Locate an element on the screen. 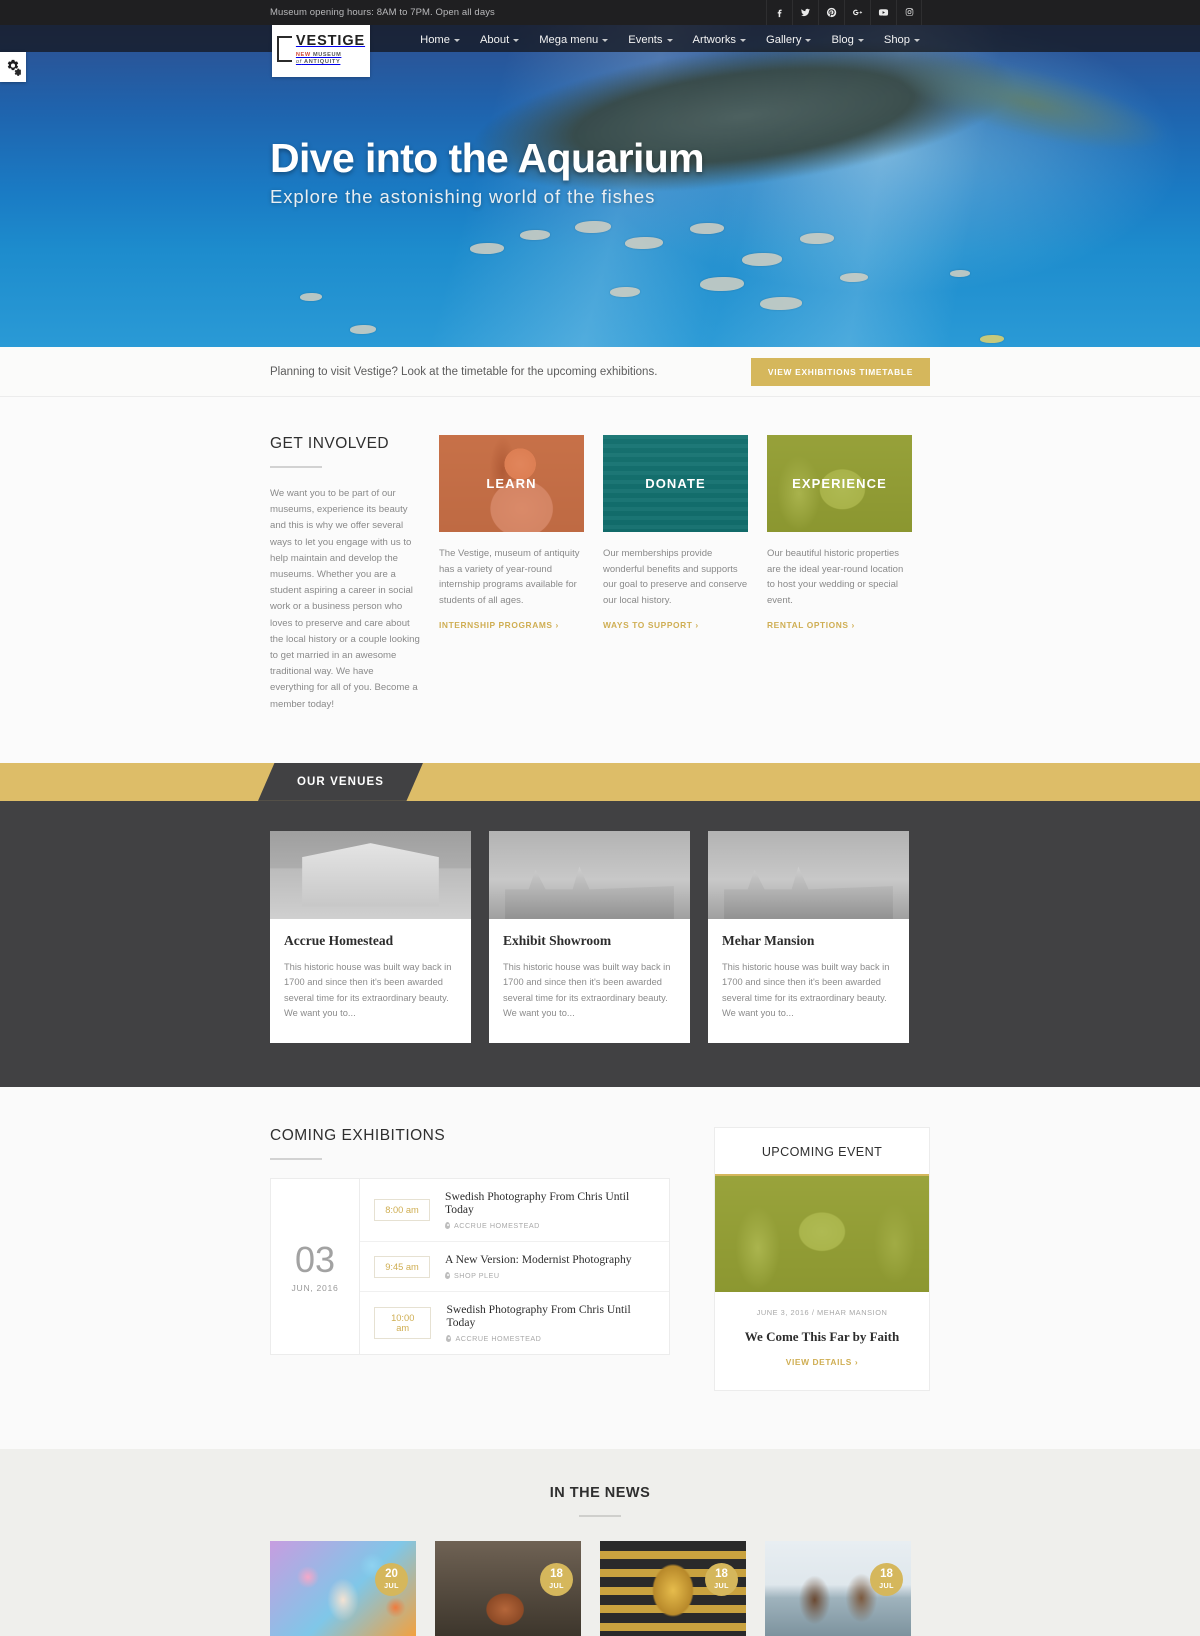 This screenshot has height=1636, width=1200. ways-to-support-link: WAYS TO SUPPORT › is located at coordinates (651, 625).